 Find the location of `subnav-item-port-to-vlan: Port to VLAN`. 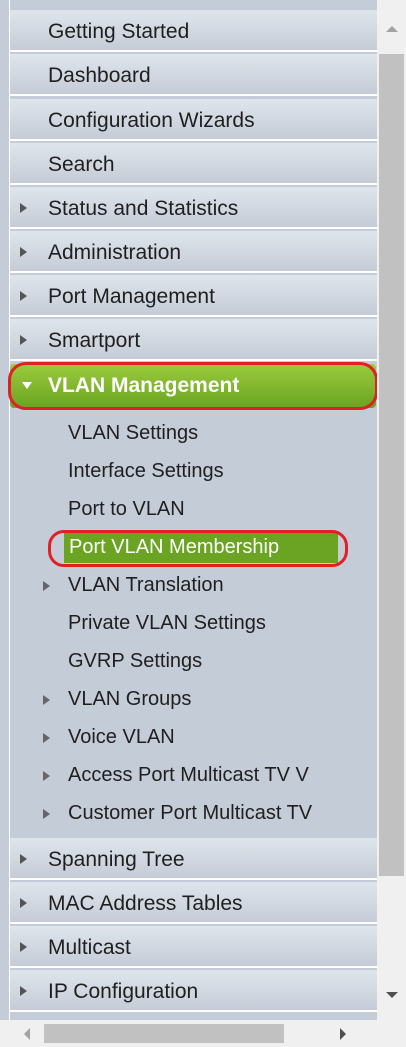

subnav-item-port-to-vlan: Port to VLAN is located at coordinates (193, 510).